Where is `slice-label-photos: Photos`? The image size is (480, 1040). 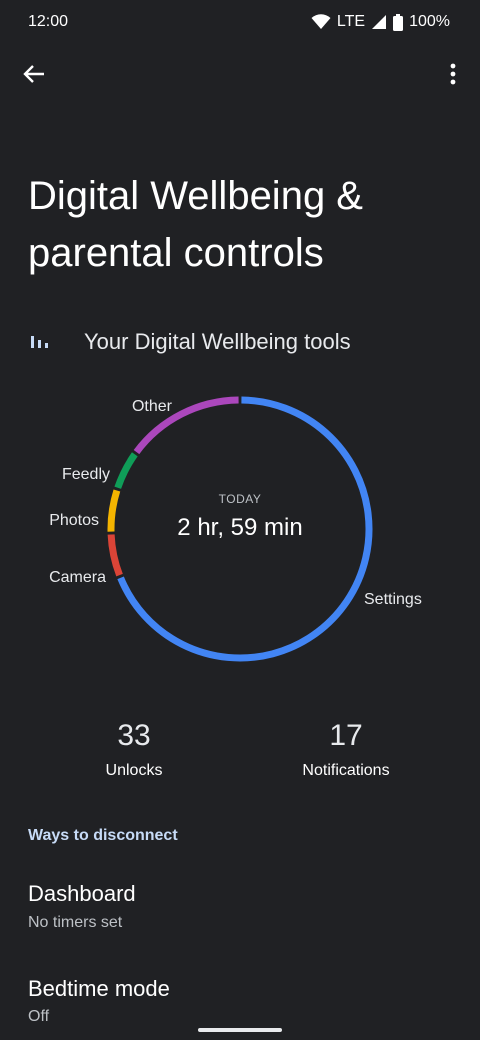 slice-label-photos: Photos is located at coordinates (74, 520).